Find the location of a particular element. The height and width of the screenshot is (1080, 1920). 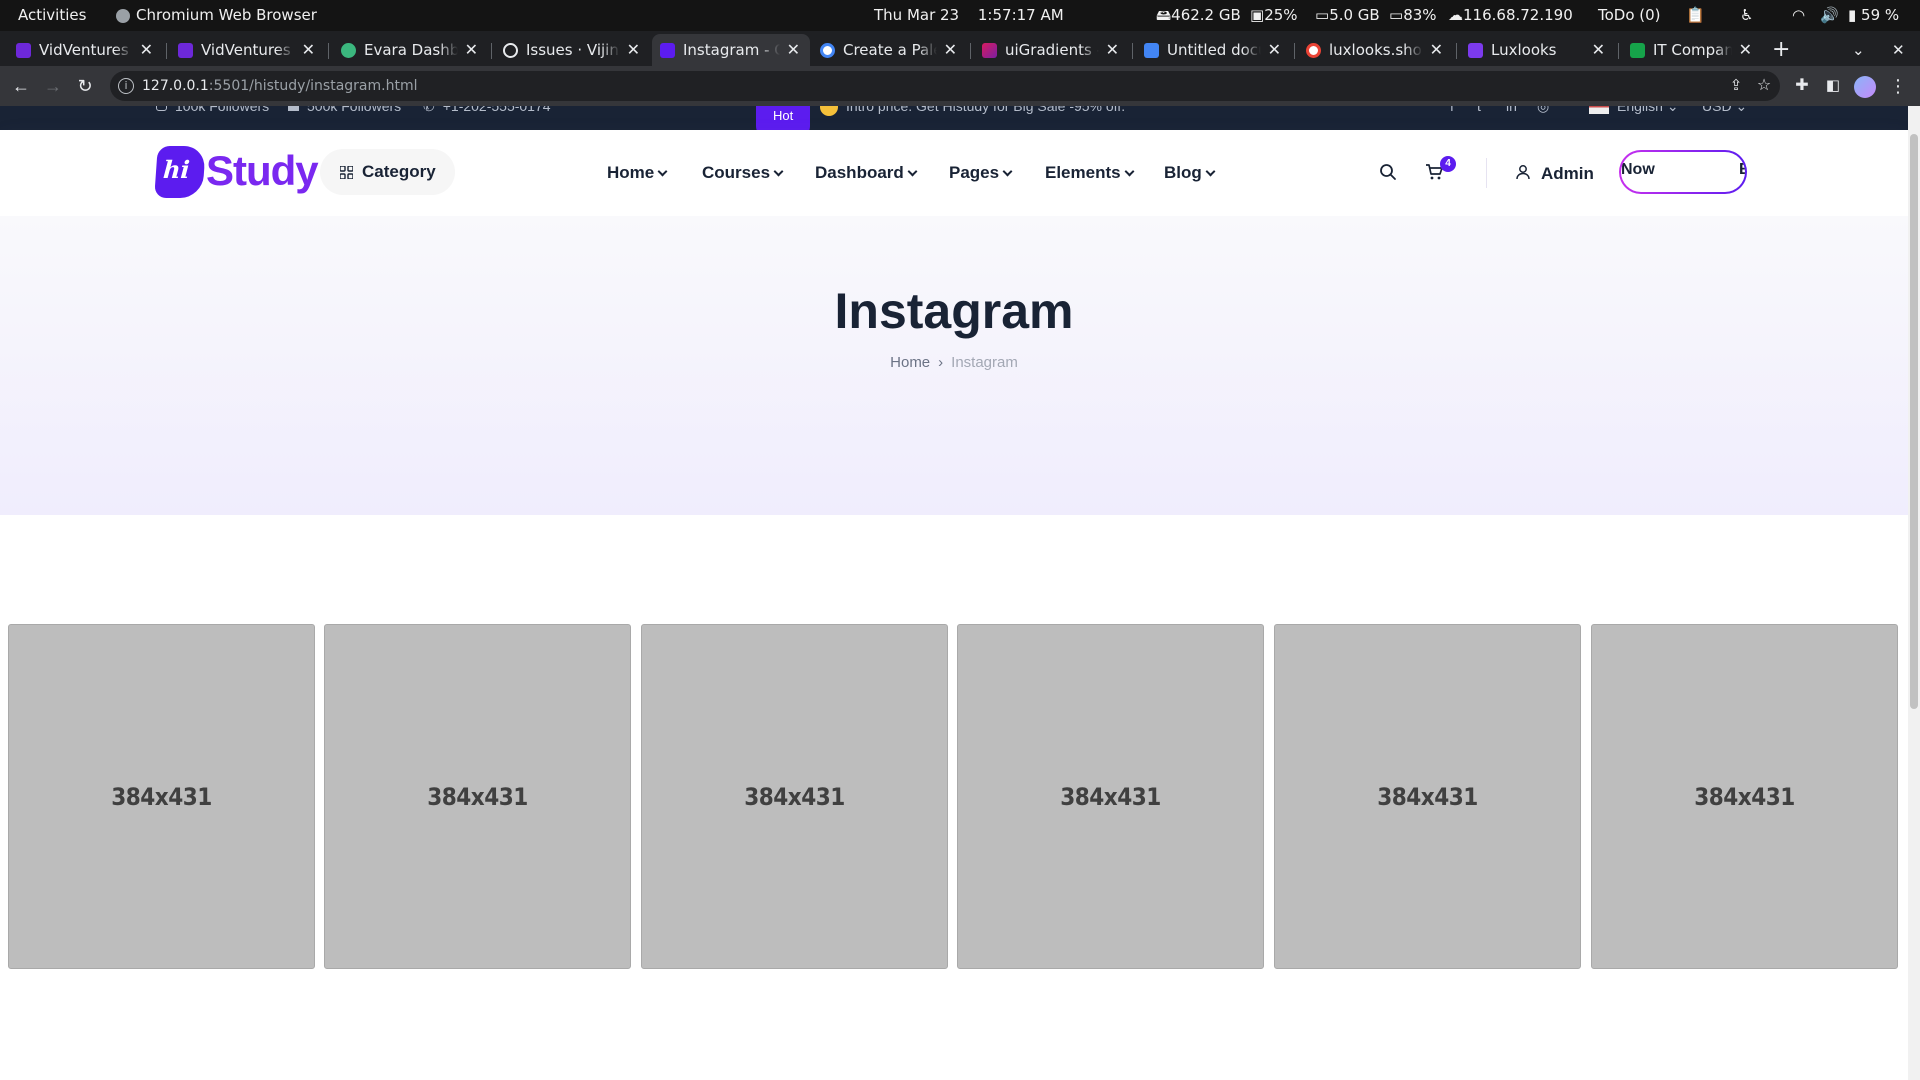

tab-github-issues: Issues · VijinV/ ✕ is located at coordinates (572, 50).